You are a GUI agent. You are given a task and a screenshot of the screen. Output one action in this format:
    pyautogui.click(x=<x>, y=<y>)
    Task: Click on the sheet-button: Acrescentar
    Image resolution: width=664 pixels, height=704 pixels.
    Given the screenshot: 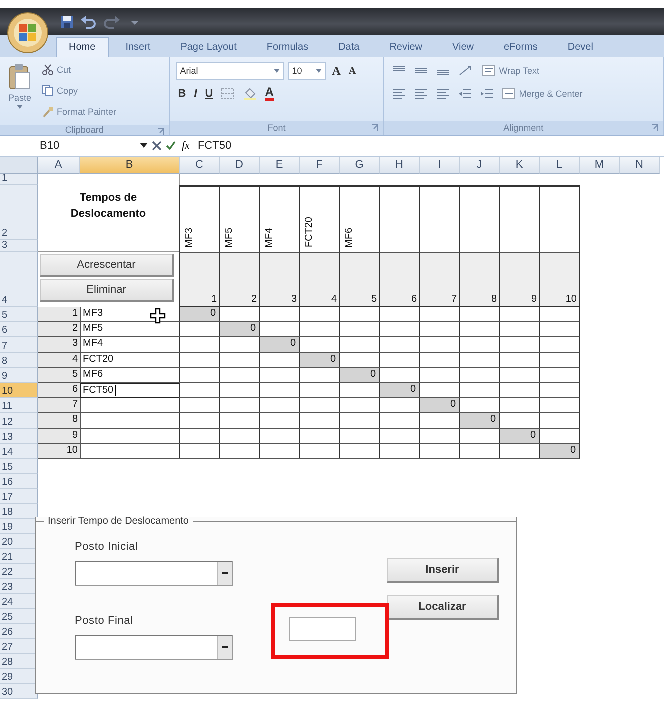 What is the action you would take?
    pyautogui.click(x=107, y=265)
    